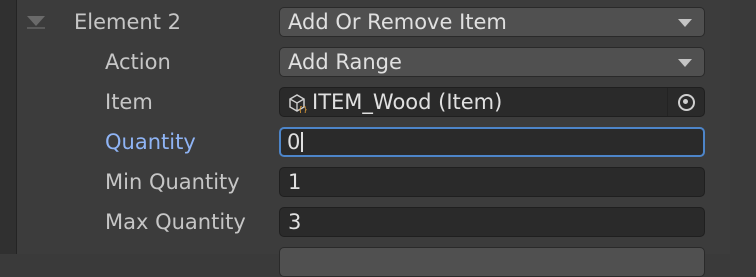 The width and height of the screenshot is (756, 277). I want to click on foldout-expanded-icon, so click(36, 22).